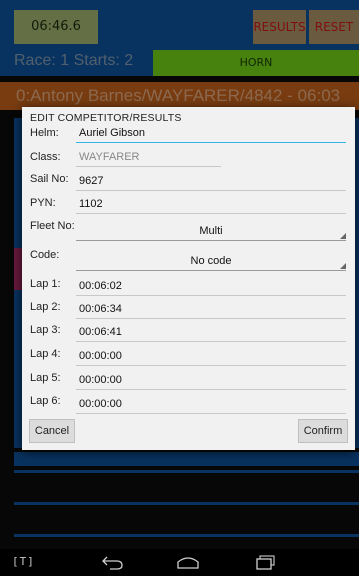 The image size is (359, 576). What do you see at coordinates (49, 179) in the screenshot?
I see `sail-no-label: Sail No:` at bounding box center [49, 179].